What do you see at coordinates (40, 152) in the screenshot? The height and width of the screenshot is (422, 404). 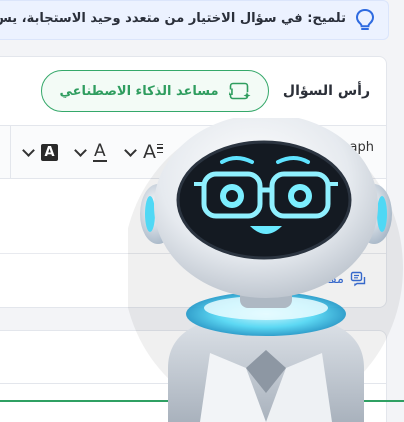 I see `background-color-button: A` at bounding box center [40, 152].